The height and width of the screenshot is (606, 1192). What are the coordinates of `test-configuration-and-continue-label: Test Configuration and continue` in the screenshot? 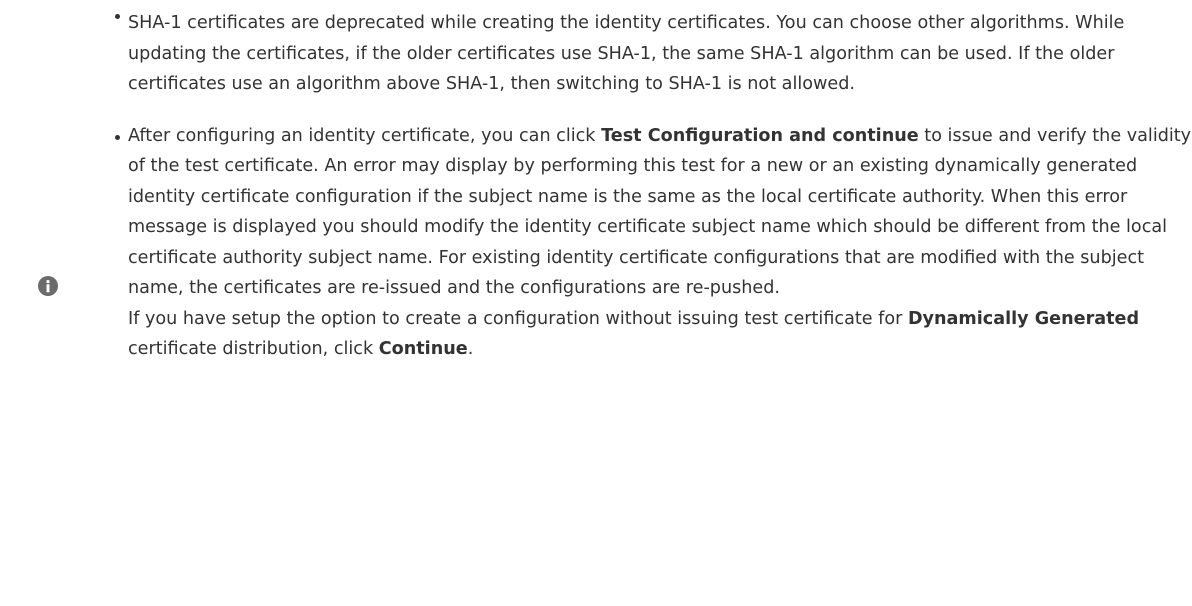 It's located at (760, 135).